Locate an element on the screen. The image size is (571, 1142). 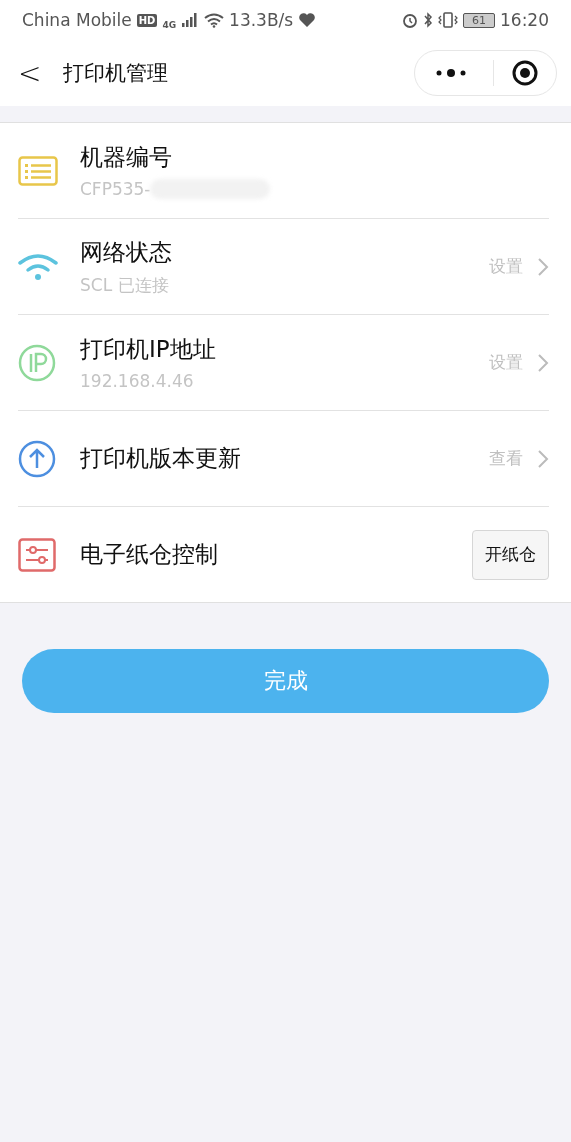
network-speed: 13.3B/s is located at coordinates (261, 20).